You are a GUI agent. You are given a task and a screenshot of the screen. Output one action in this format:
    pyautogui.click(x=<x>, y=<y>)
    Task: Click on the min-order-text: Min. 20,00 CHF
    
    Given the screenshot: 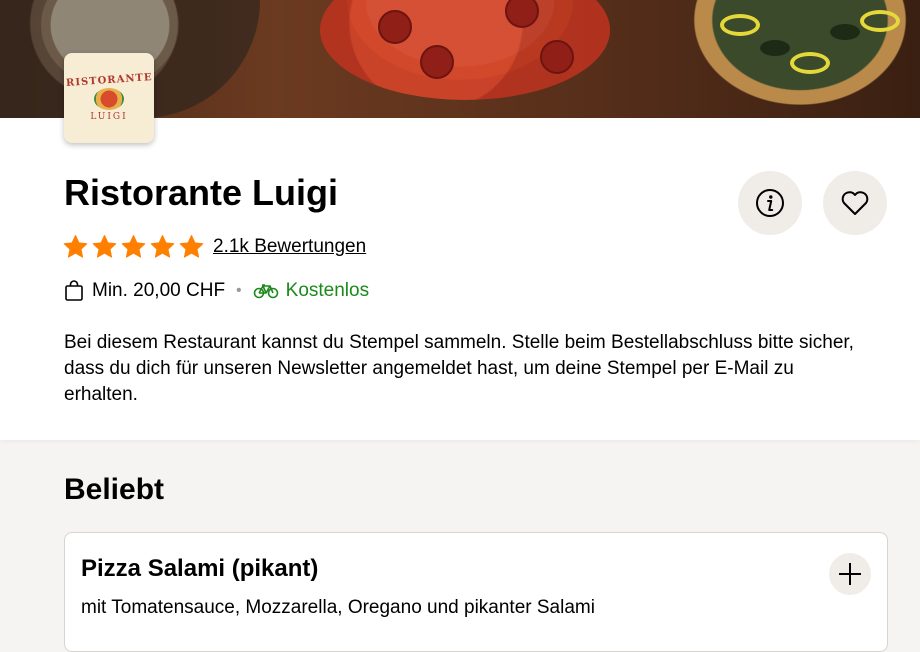 What is the action you would take?
    pyautogui.click(x=159, y=290)
    